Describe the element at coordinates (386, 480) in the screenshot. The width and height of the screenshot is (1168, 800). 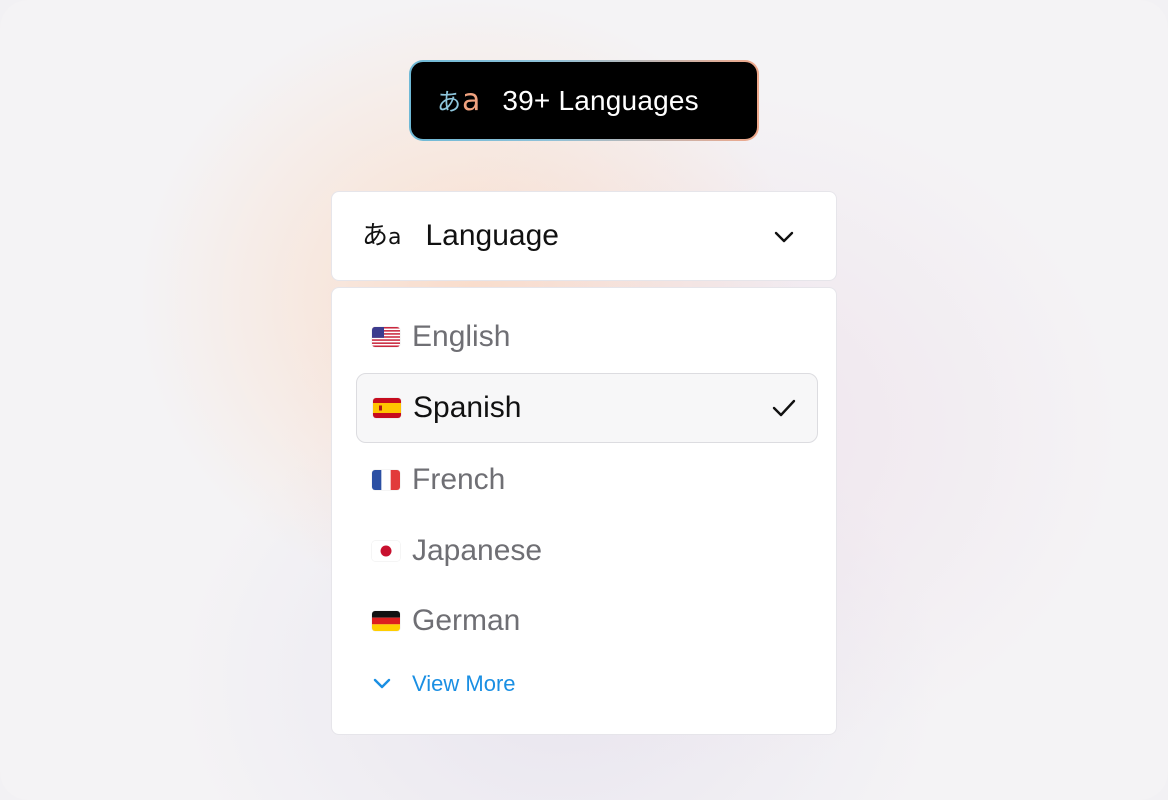
I see `france-flag-icon` at that location.